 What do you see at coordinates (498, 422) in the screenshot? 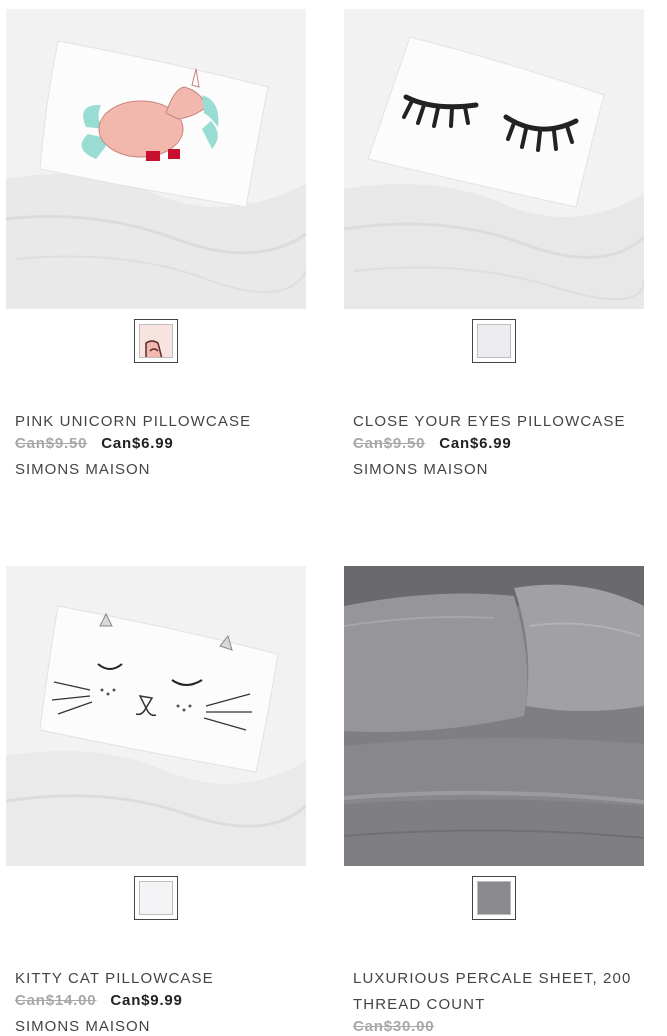
I see `product-name: CLOSE YOUR EYES PILLOWCASE` at bounding box center [498, 422].